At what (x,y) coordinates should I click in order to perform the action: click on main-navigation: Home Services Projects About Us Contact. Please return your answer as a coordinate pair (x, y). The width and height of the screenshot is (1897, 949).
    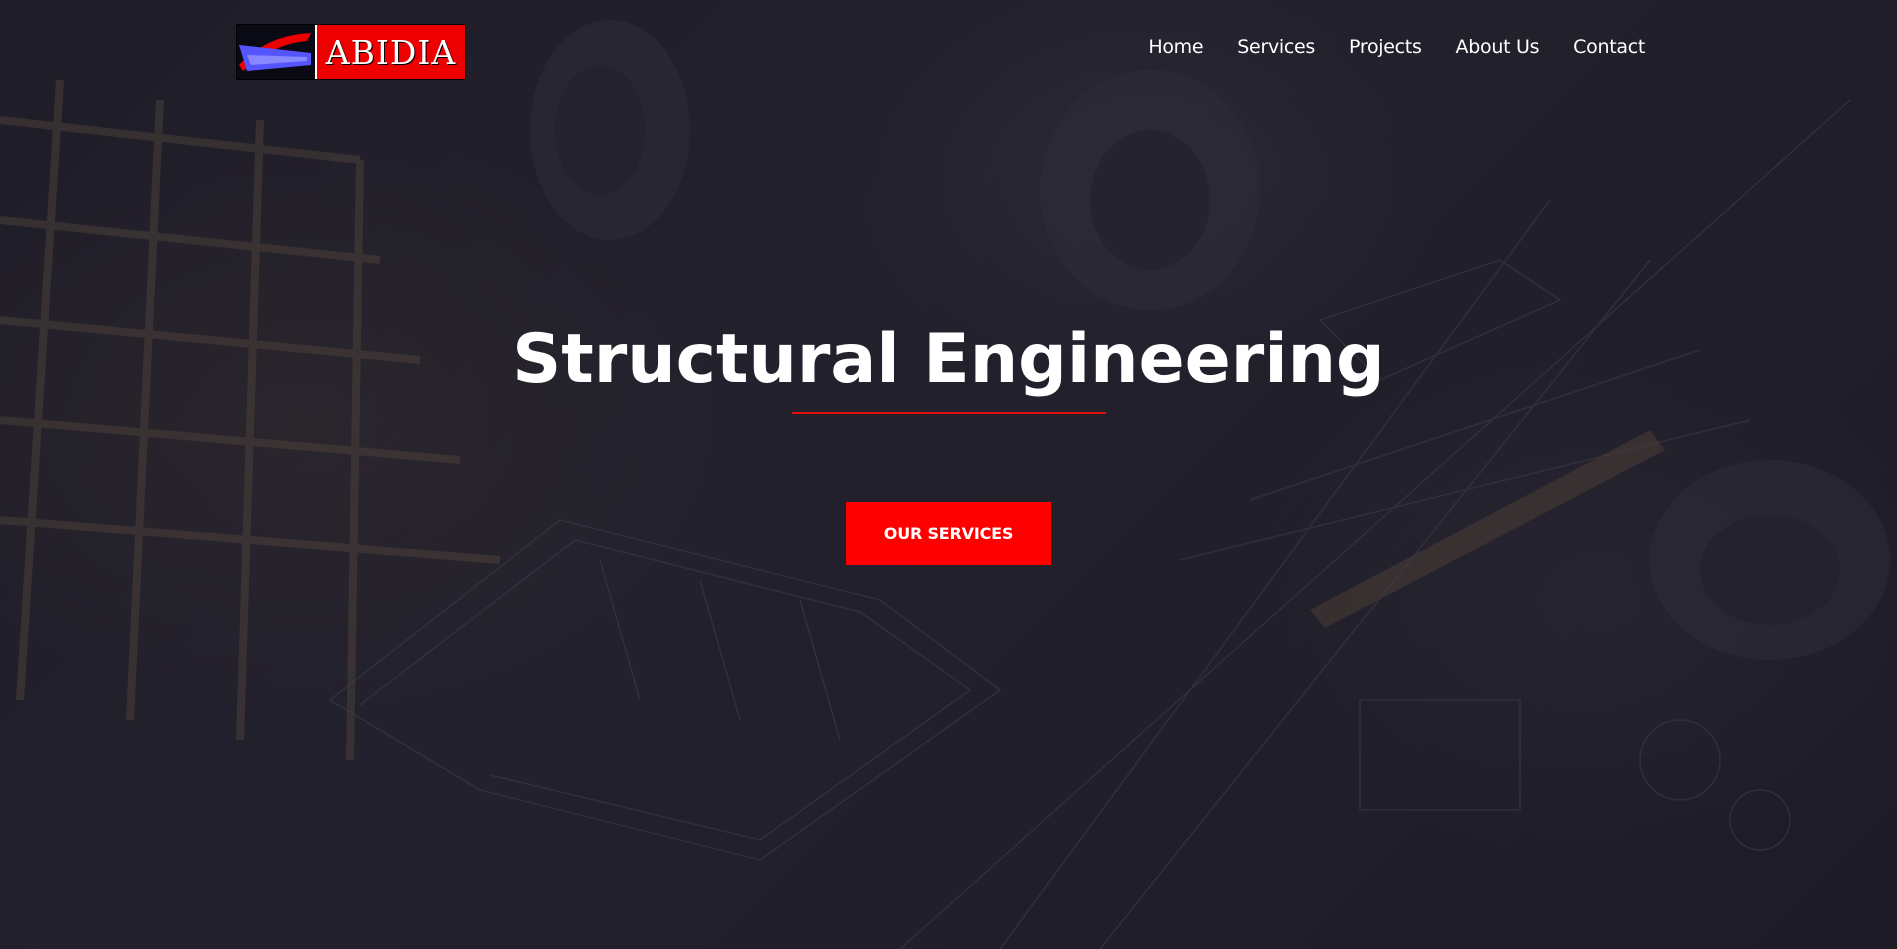
    Looking at the image, I should click on (1396, 47).